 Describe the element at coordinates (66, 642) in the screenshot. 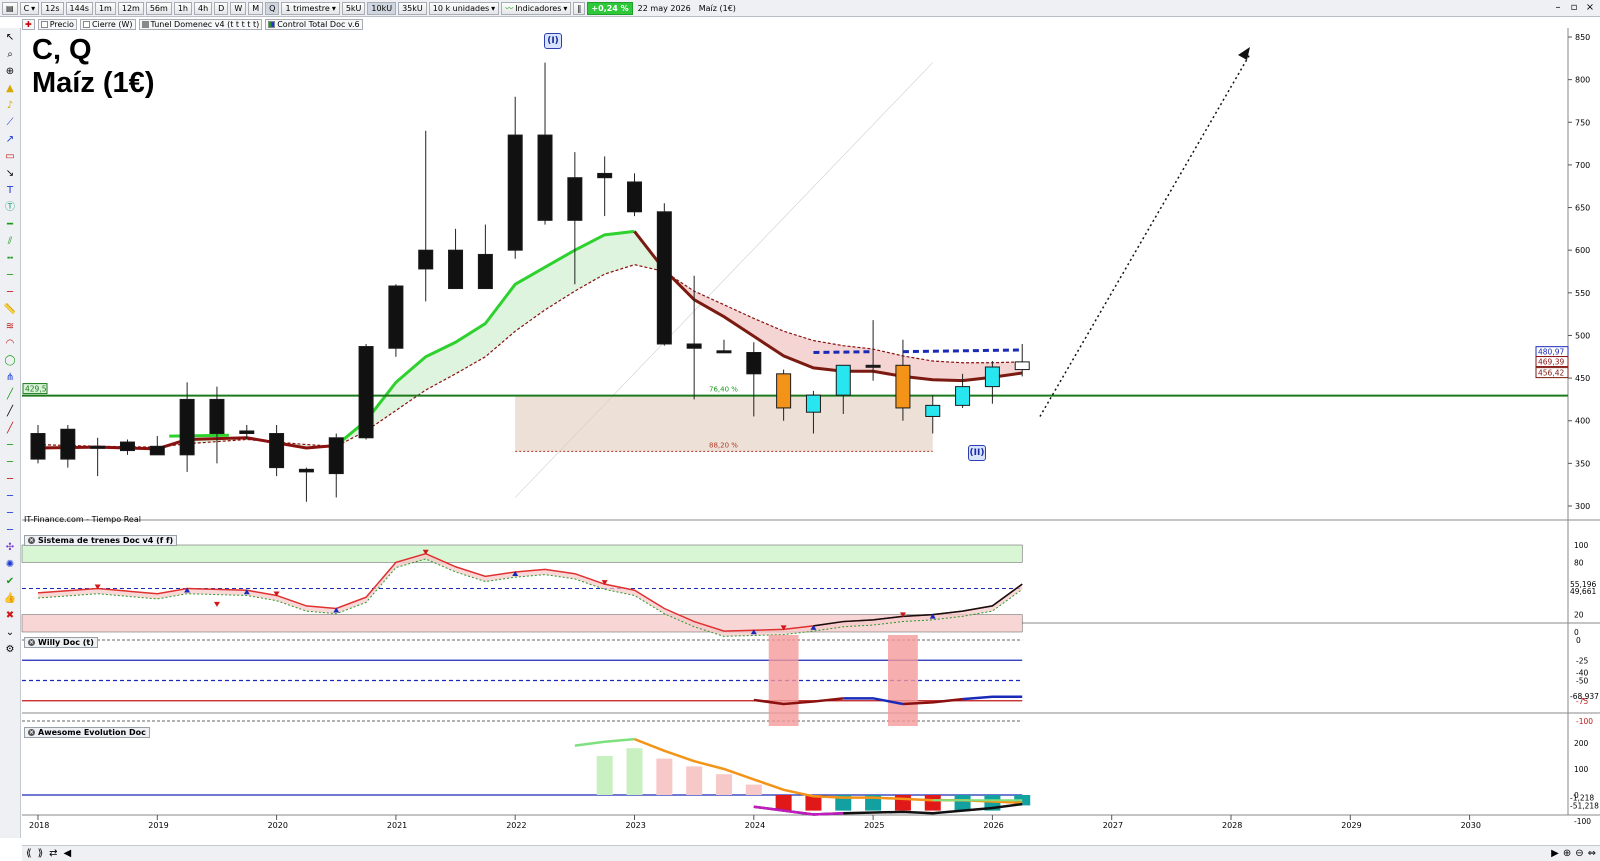

I see `pane-title-willy-label: Willy Doc (t)` at that location.